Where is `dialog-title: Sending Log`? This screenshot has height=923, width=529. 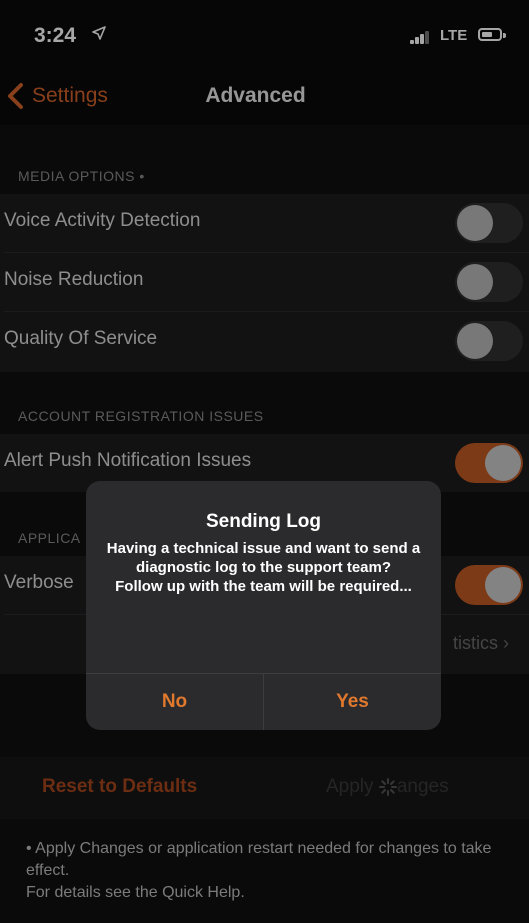
dialog-title: Sending Log is located at coordinates (263, 521).